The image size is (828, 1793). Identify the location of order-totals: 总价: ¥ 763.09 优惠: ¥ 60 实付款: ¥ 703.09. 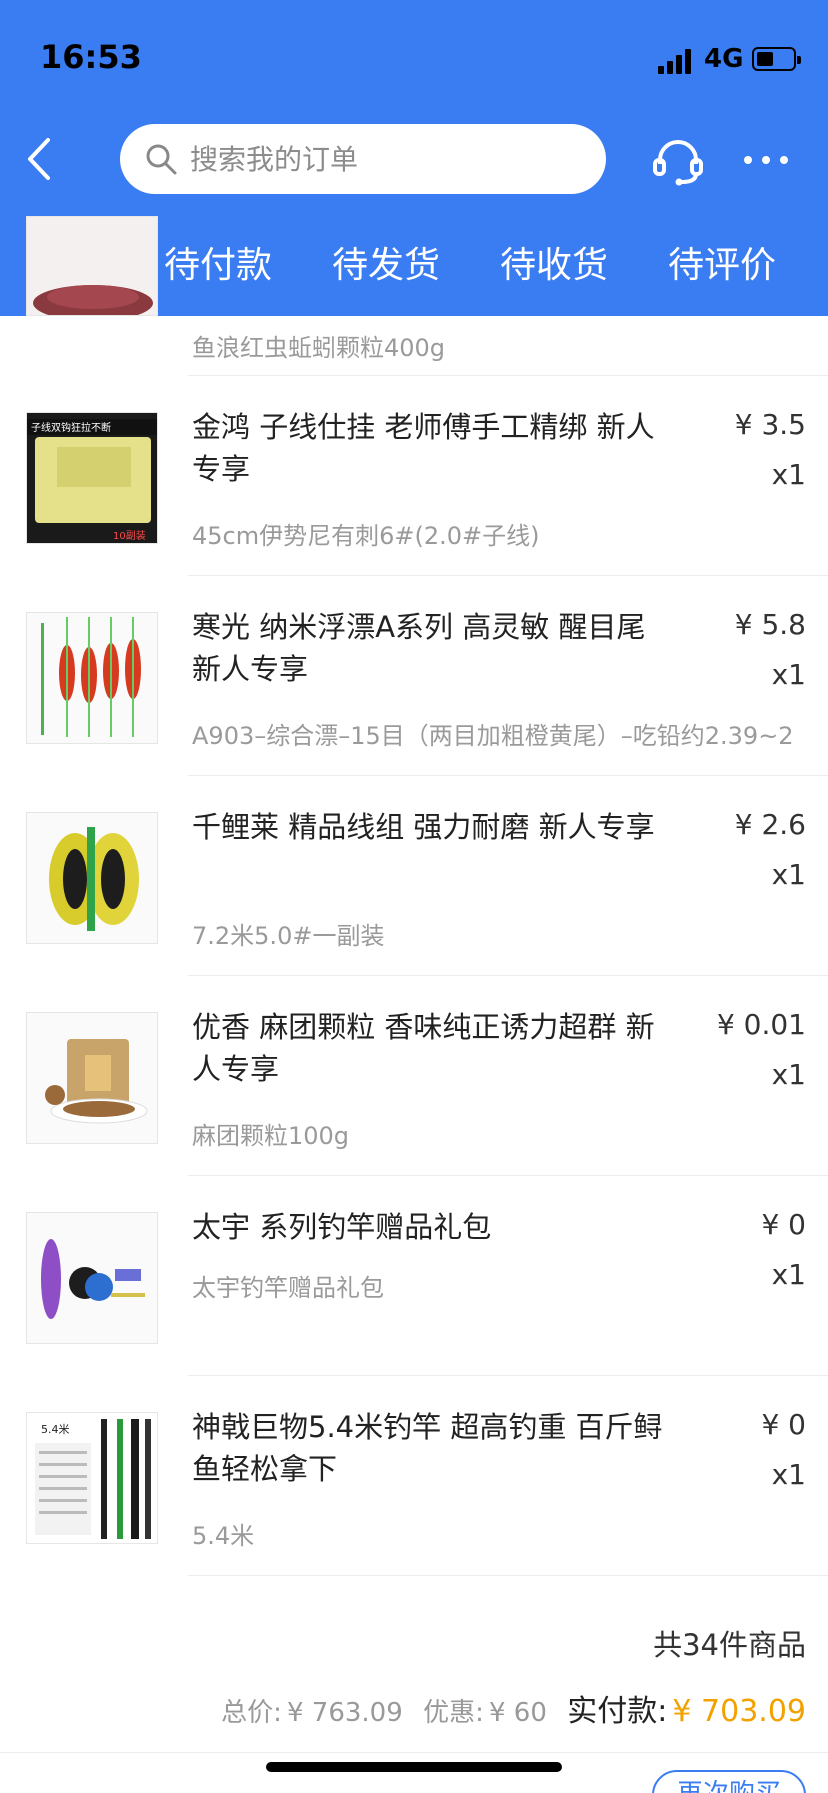
(513, 1708).